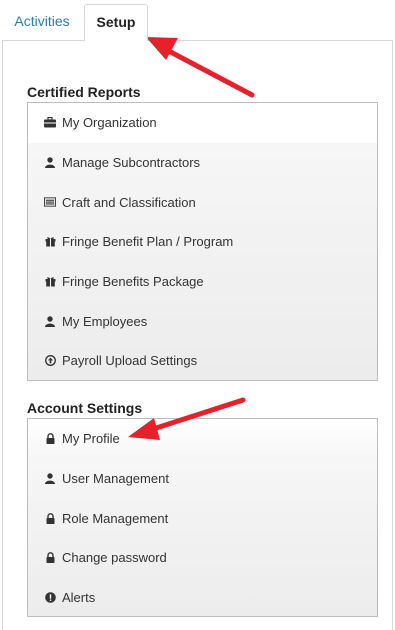 This screenshot has width=395, height=630. What do you see at coordinates (50, 202) in the screenshot?
I see `list-icon` at bounding box center [50, 202].